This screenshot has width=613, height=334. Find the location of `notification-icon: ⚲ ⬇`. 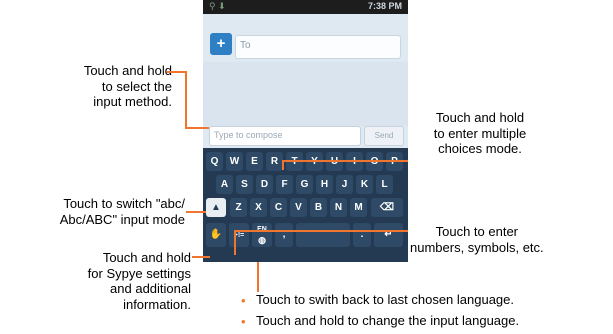

notification-icon: ⚲ ⬇ is located at coordinates (217, 6).